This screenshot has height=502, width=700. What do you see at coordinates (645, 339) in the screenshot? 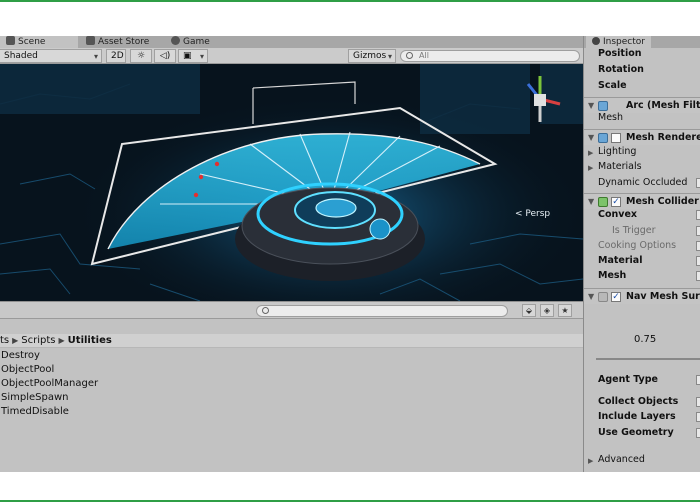
I see `nav-mesh-slider-value: 0.75` at bounding box center [645, 339].